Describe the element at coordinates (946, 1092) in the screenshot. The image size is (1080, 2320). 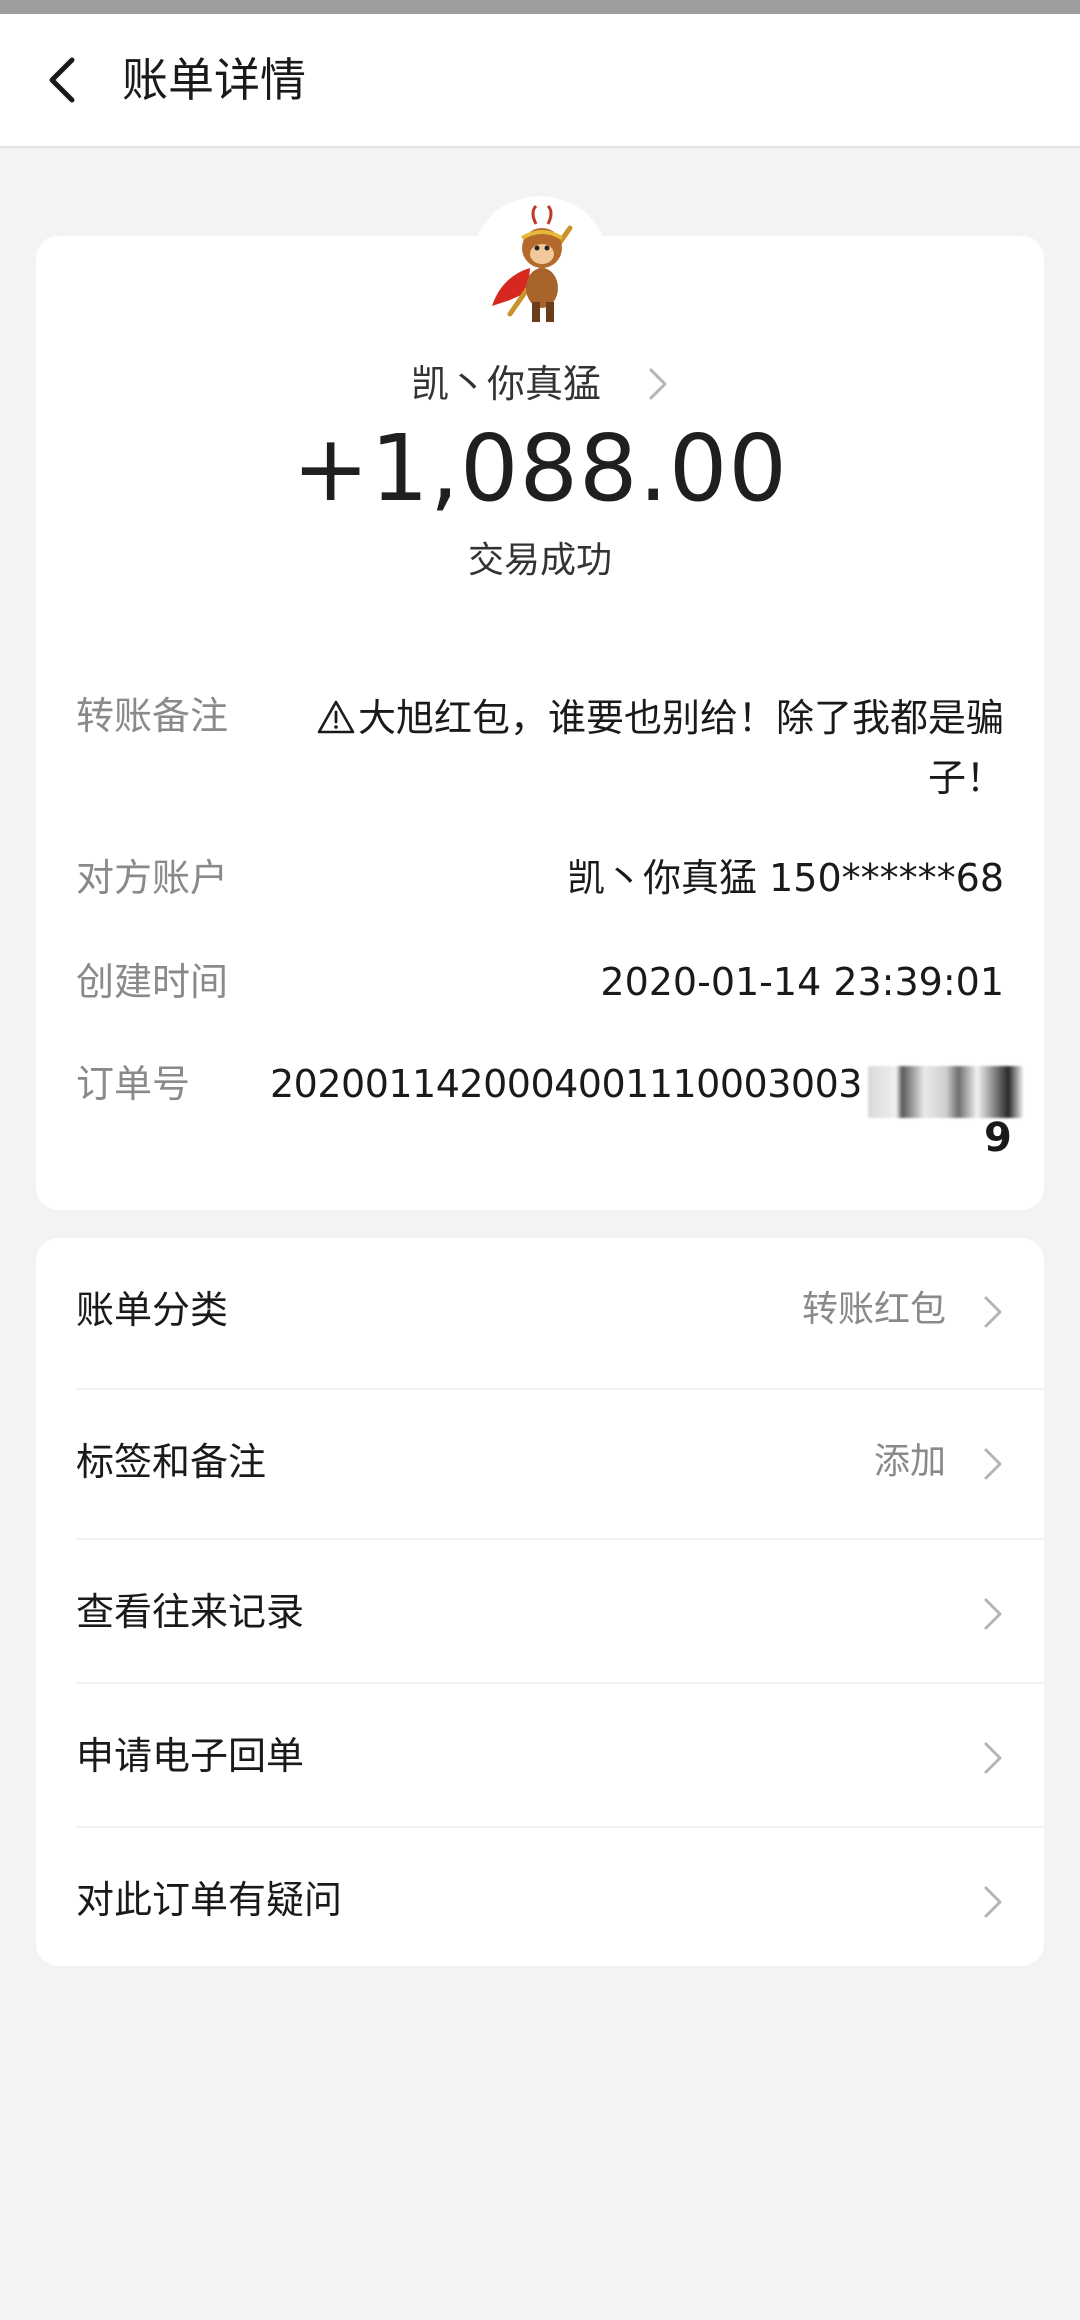
I see `redaction-blur` at that location.